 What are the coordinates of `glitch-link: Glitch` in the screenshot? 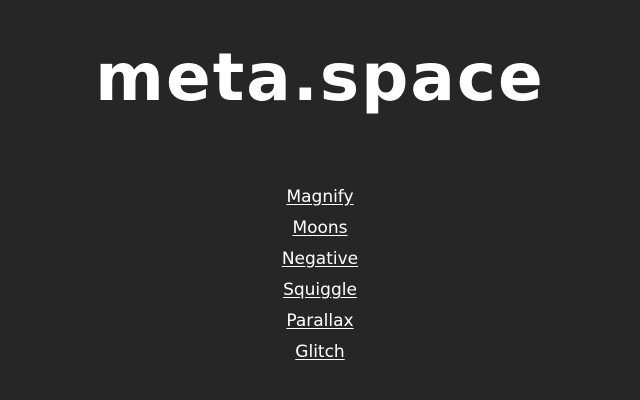 It's located at (319, 352).